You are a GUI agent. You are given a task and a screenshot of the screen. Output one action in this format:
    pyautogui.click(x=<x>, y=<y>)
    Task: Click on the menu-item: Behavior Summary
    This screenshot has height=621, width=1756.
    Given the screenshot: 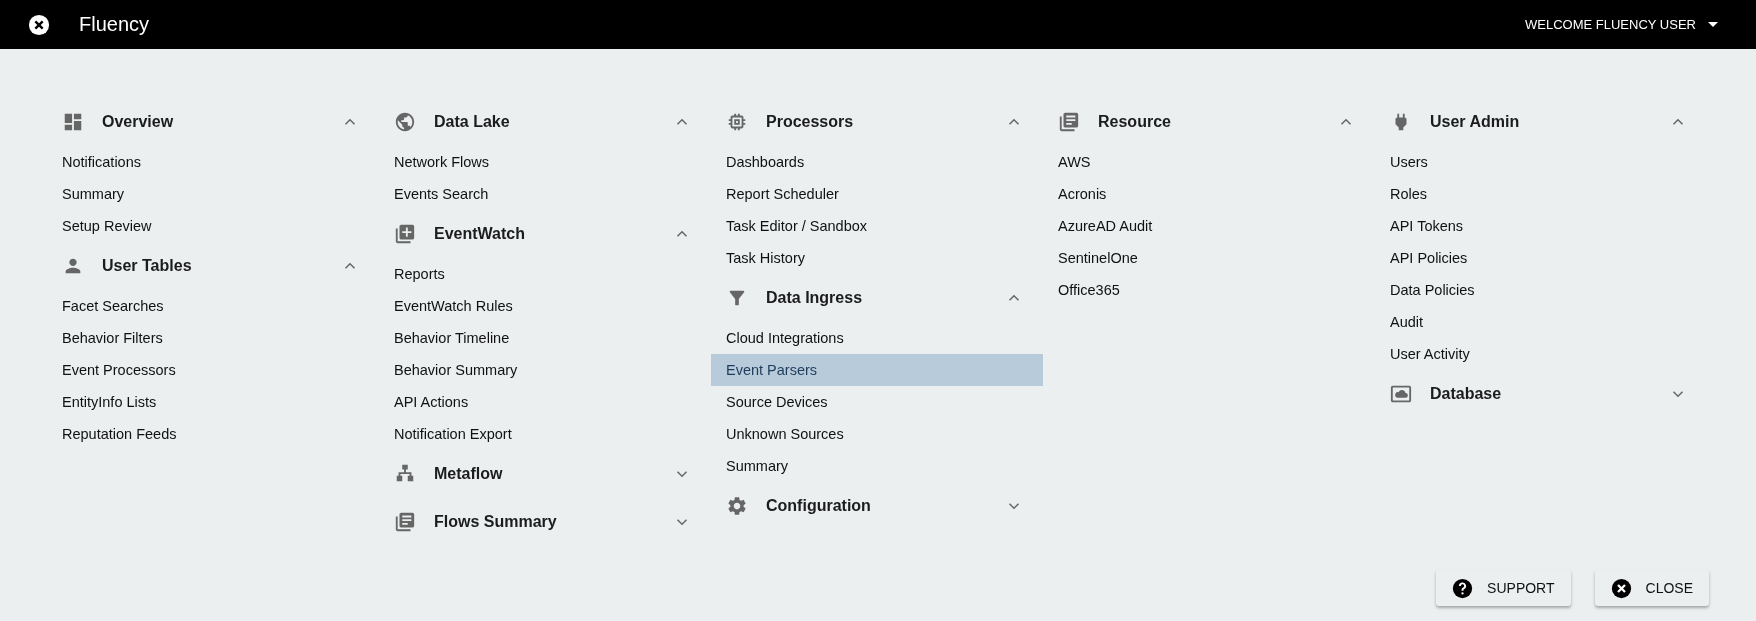 What is the action you would take?
    pyautogui.click(x=545, y=370)
    